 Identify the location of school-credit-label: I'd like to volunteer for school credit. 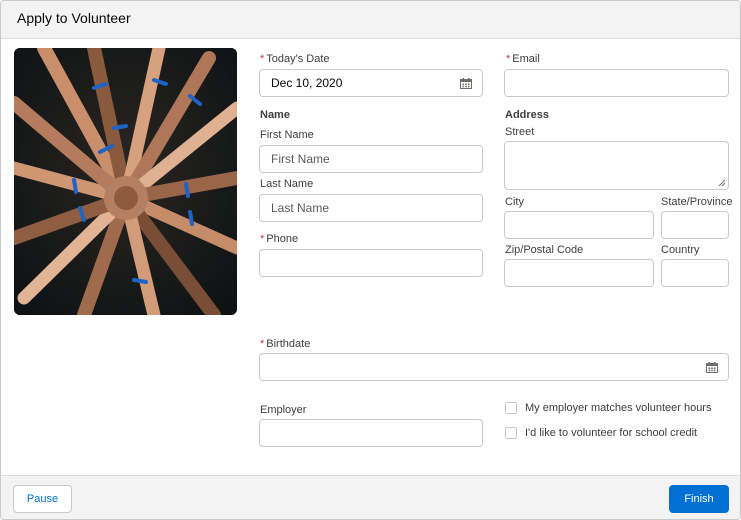
(611, 433).